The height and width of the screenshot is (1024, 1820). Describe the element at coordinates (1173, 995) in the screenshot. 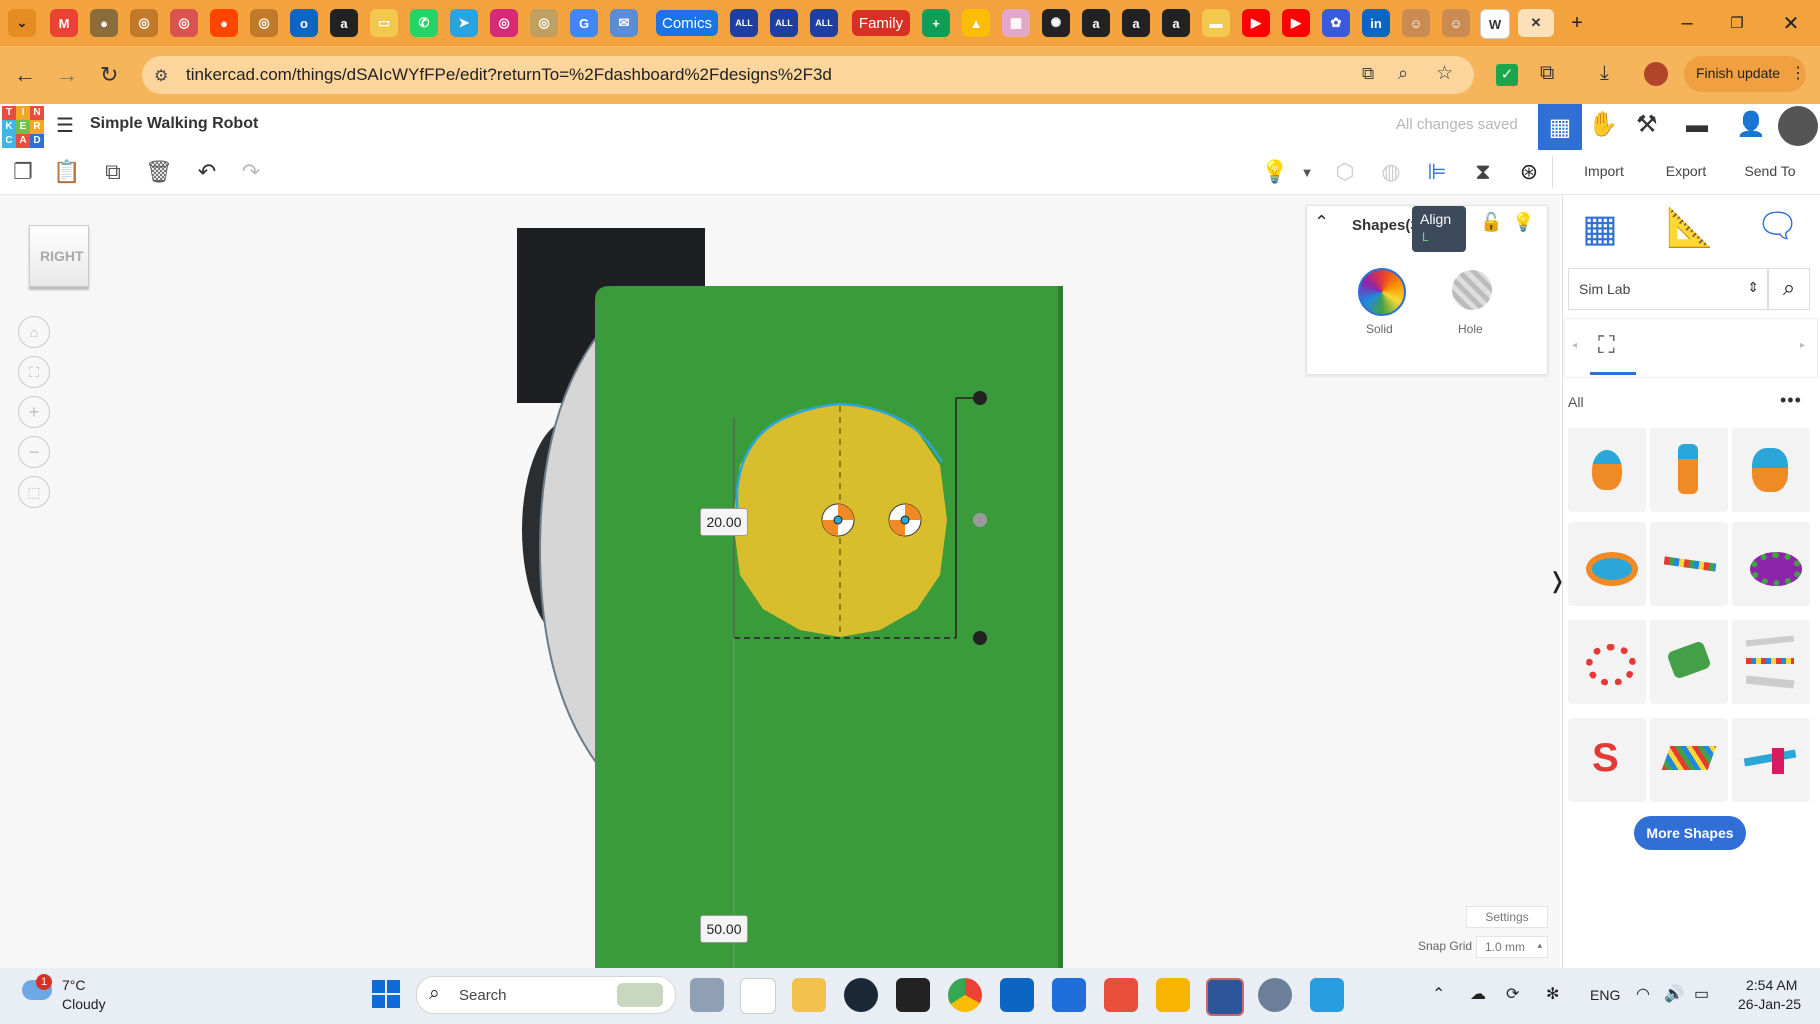

I see `winamp-icon` at that location.